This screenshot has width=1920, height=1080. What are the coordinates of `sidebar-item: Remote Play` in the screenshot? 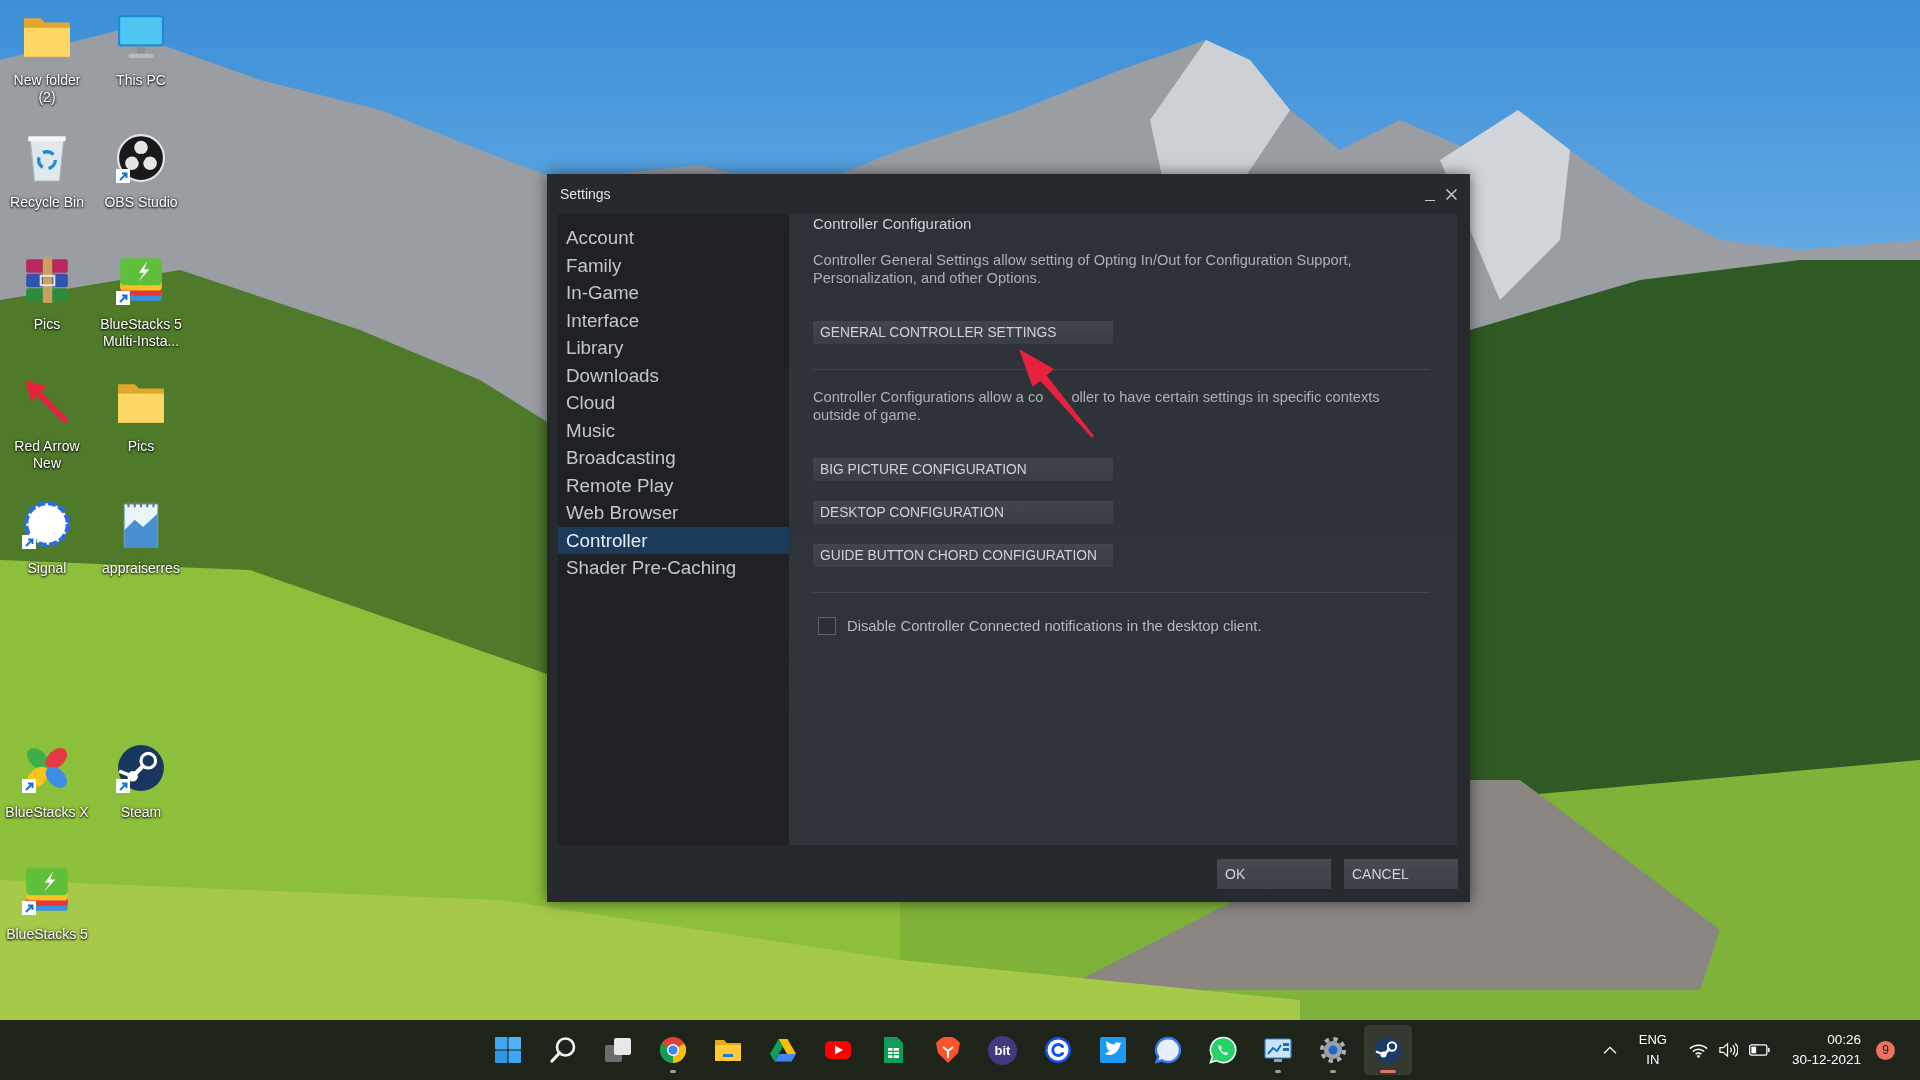 It's located at (673, 485).